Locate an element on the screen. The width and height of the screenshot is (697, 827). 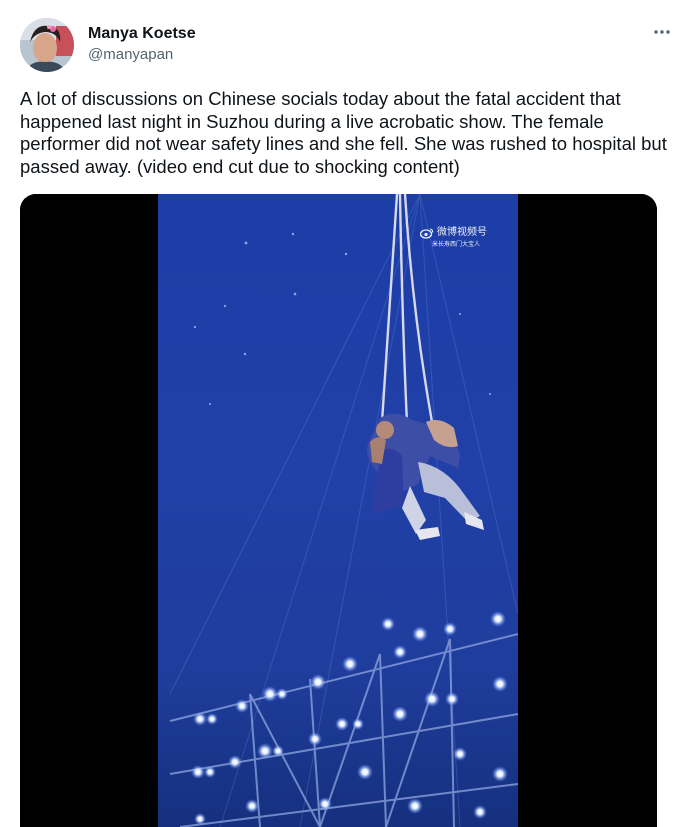
more-horizontal-icon is located at coordinates (662, 32).